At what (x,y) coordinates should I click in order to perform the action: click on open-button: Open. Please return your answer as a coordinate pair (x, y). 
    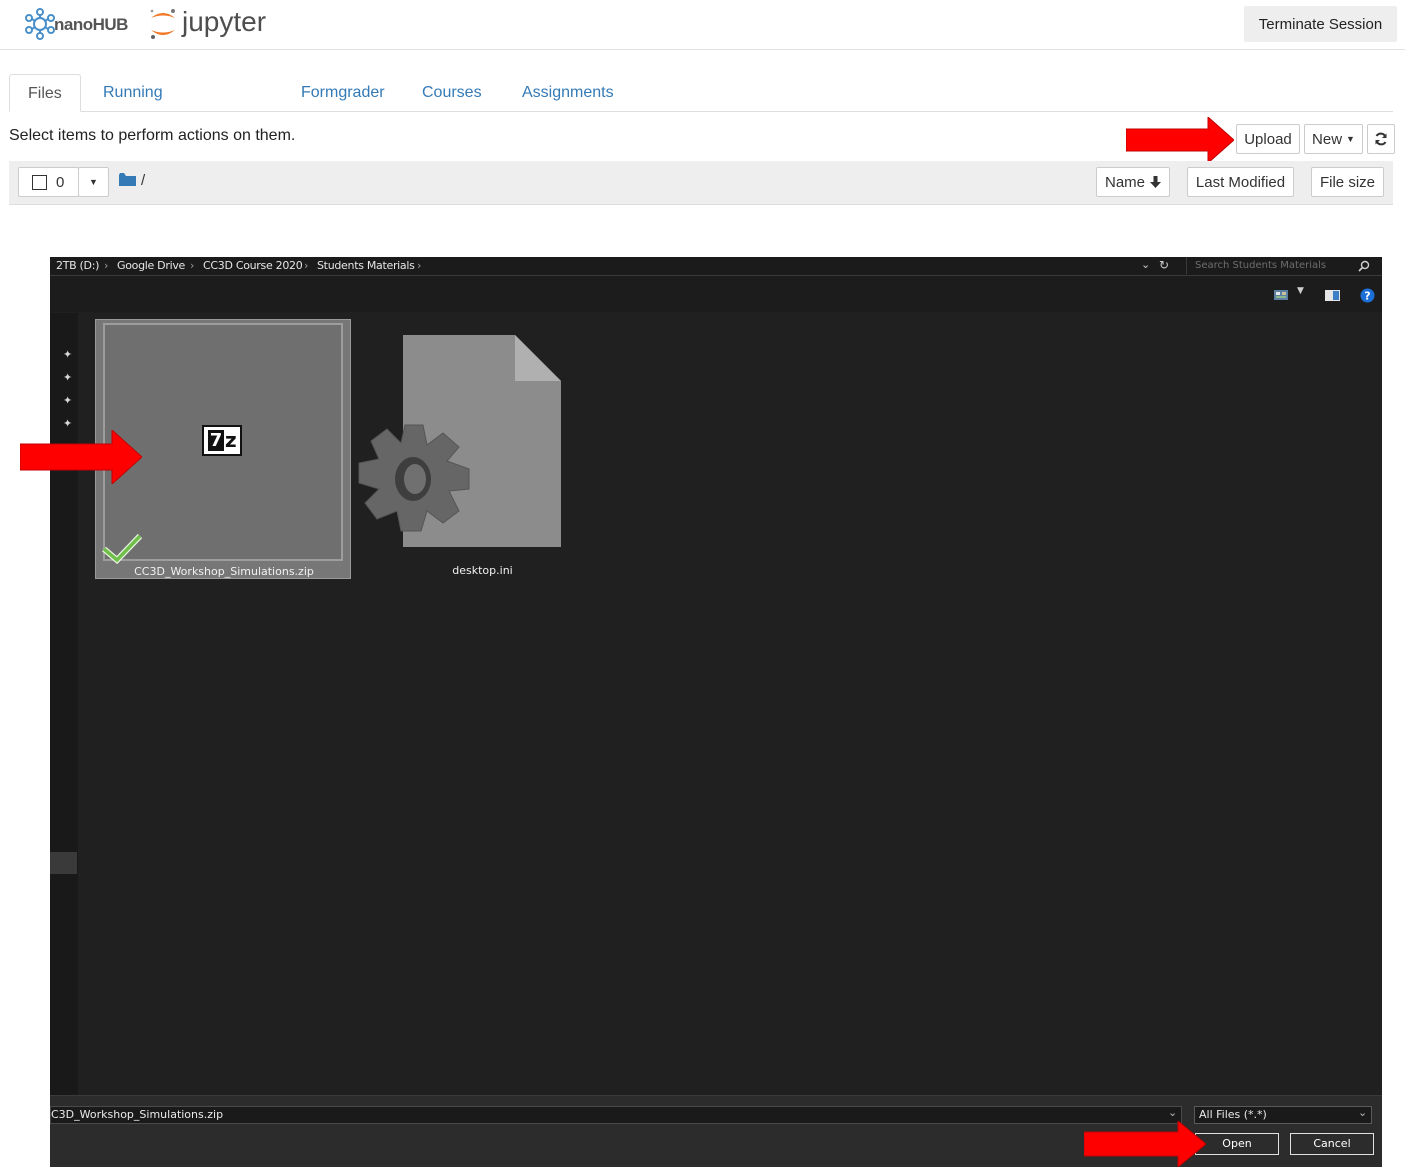
    Looking at the image, I should click on (1237, 1144).